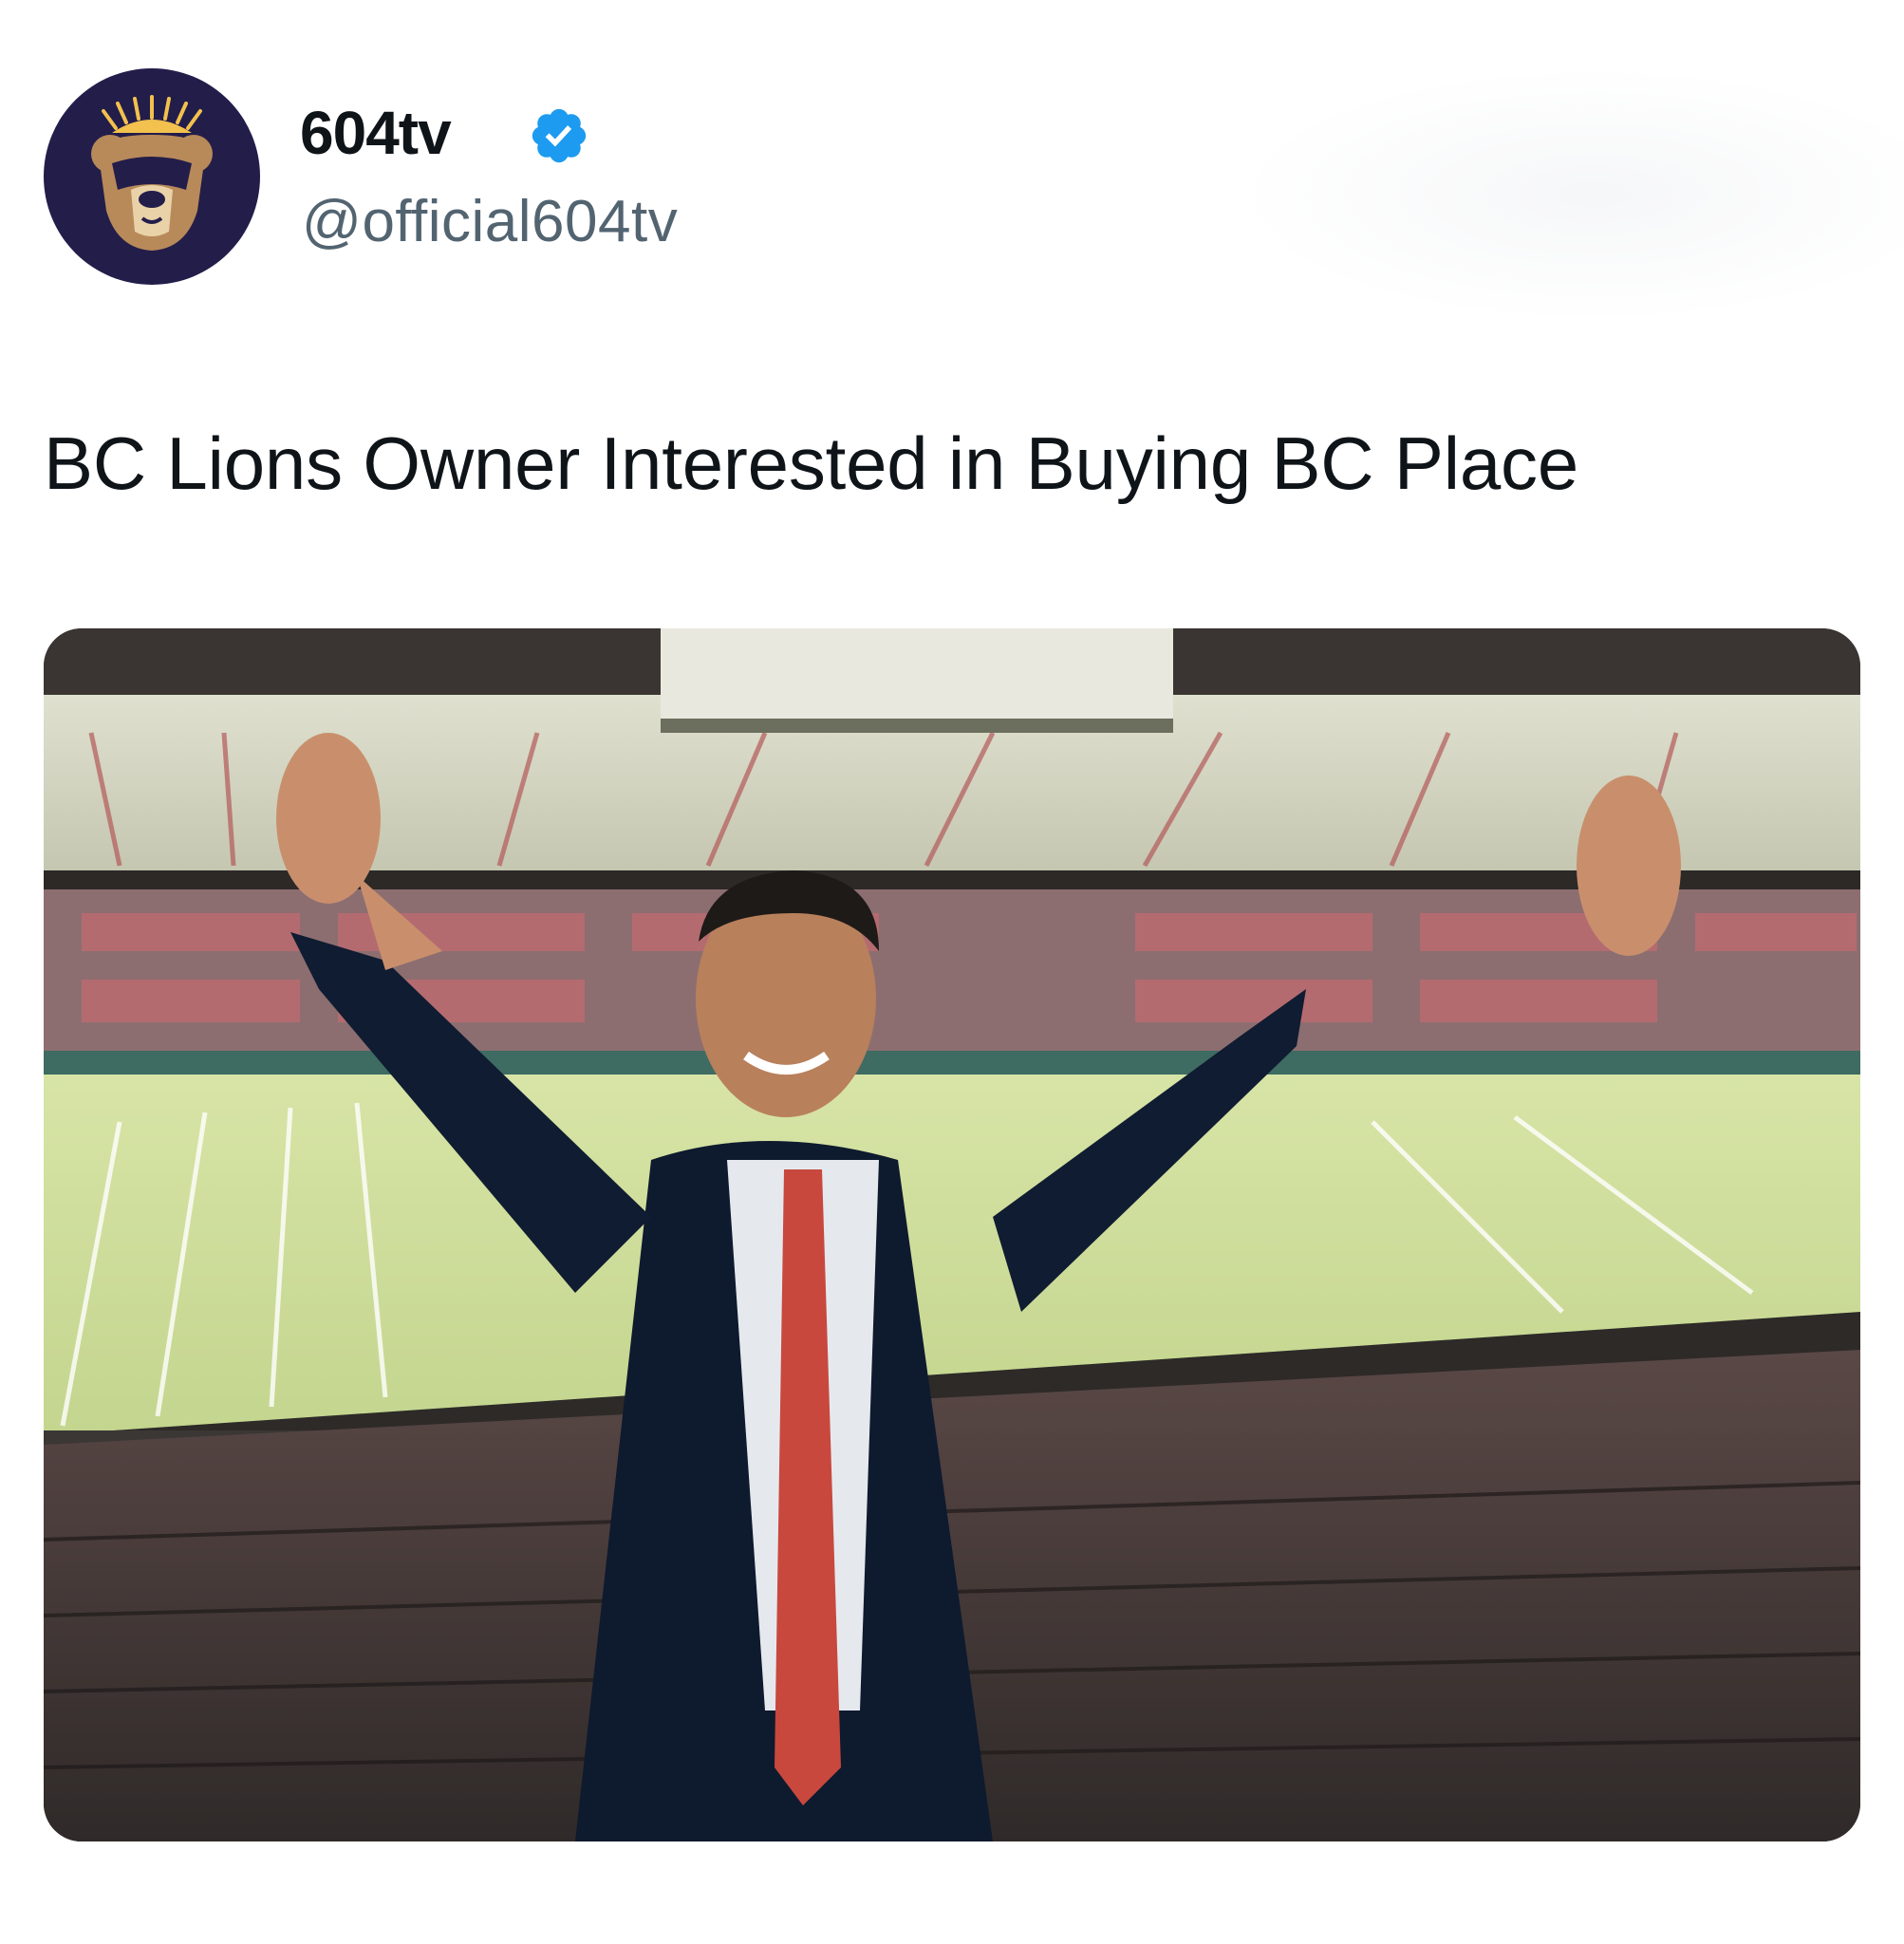 This screenshot has height=1944, width=1904. Describe the element at coordinates (376, 133) in the screenshot. I see `display-name: 604tv` at that location.